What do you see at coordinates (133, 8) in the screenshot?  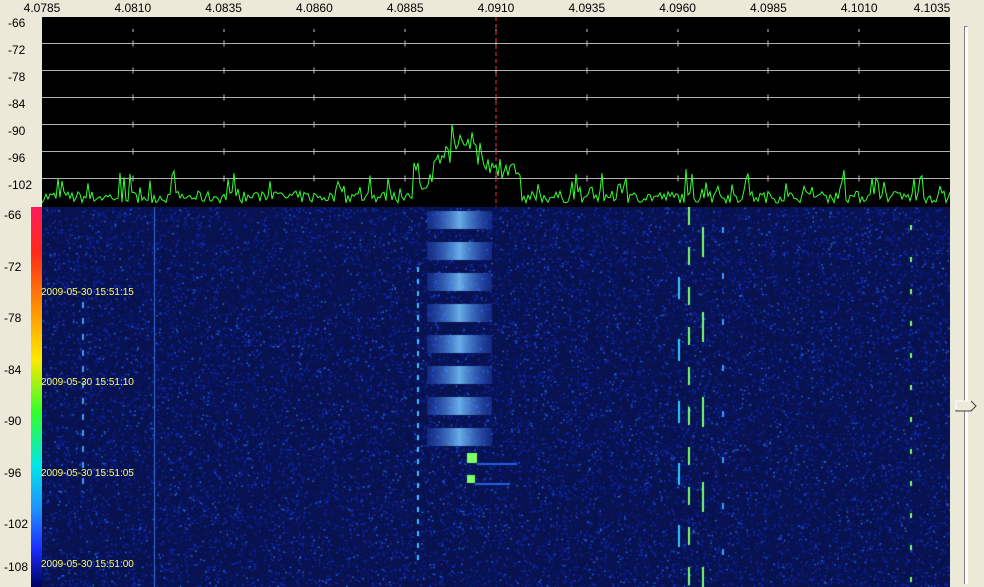 I see `frequency-tick-label: 4.0810` at bounding box center [133, 8].